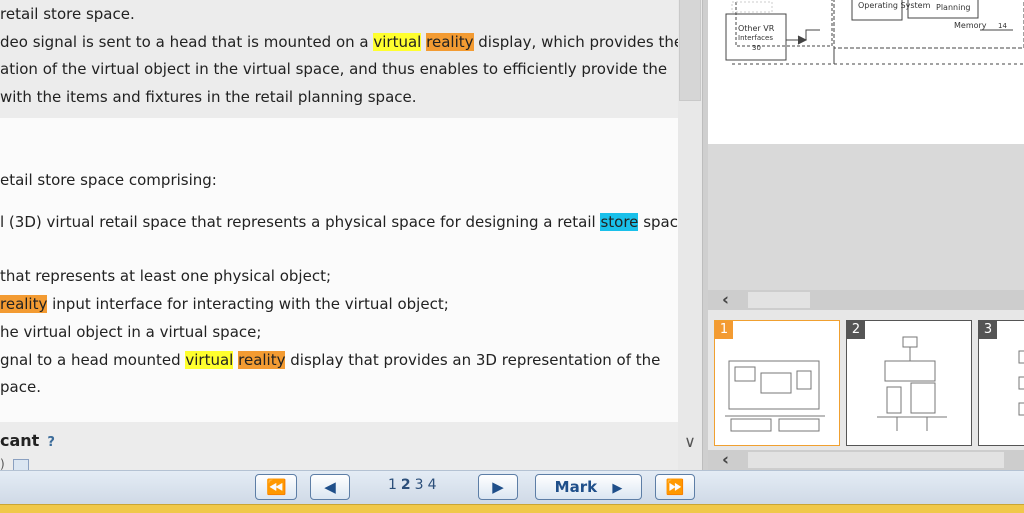 The height and width of the screenshot is (513, 1024). What do you see at coordinates (406, 485) in the screenshot?
I see `page-link-2: 2` at bounding box center [406, 485].